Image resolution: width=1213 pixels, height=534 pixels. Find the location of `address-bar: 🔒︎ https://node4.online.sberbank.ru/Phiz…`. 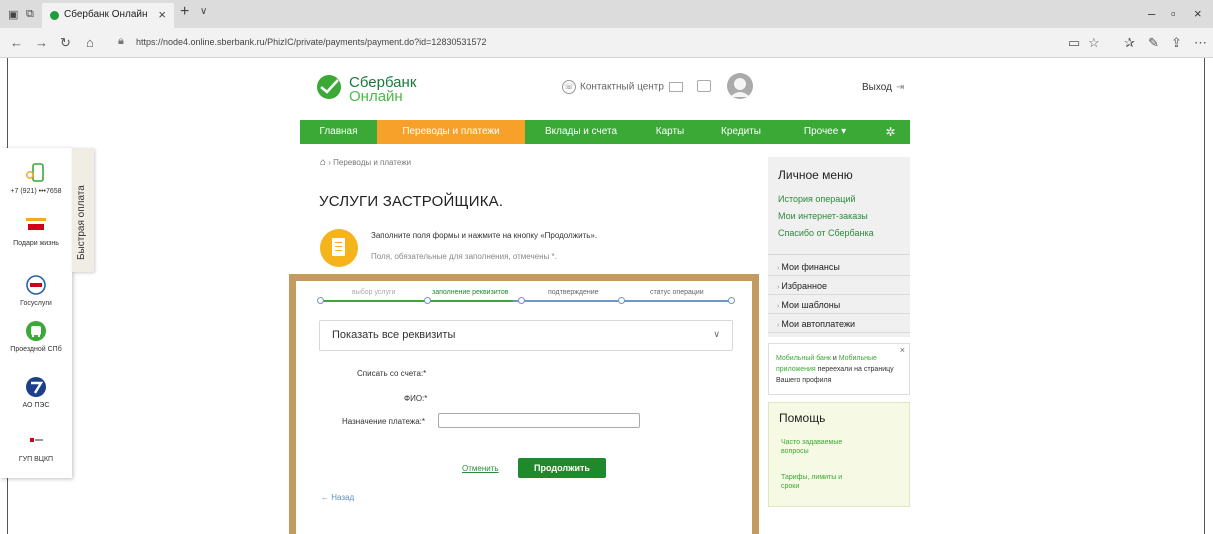

address-bar: 🔒︎ https://node4.online.sberbank.ru/Phiz… is located at coordinates (591, 43).